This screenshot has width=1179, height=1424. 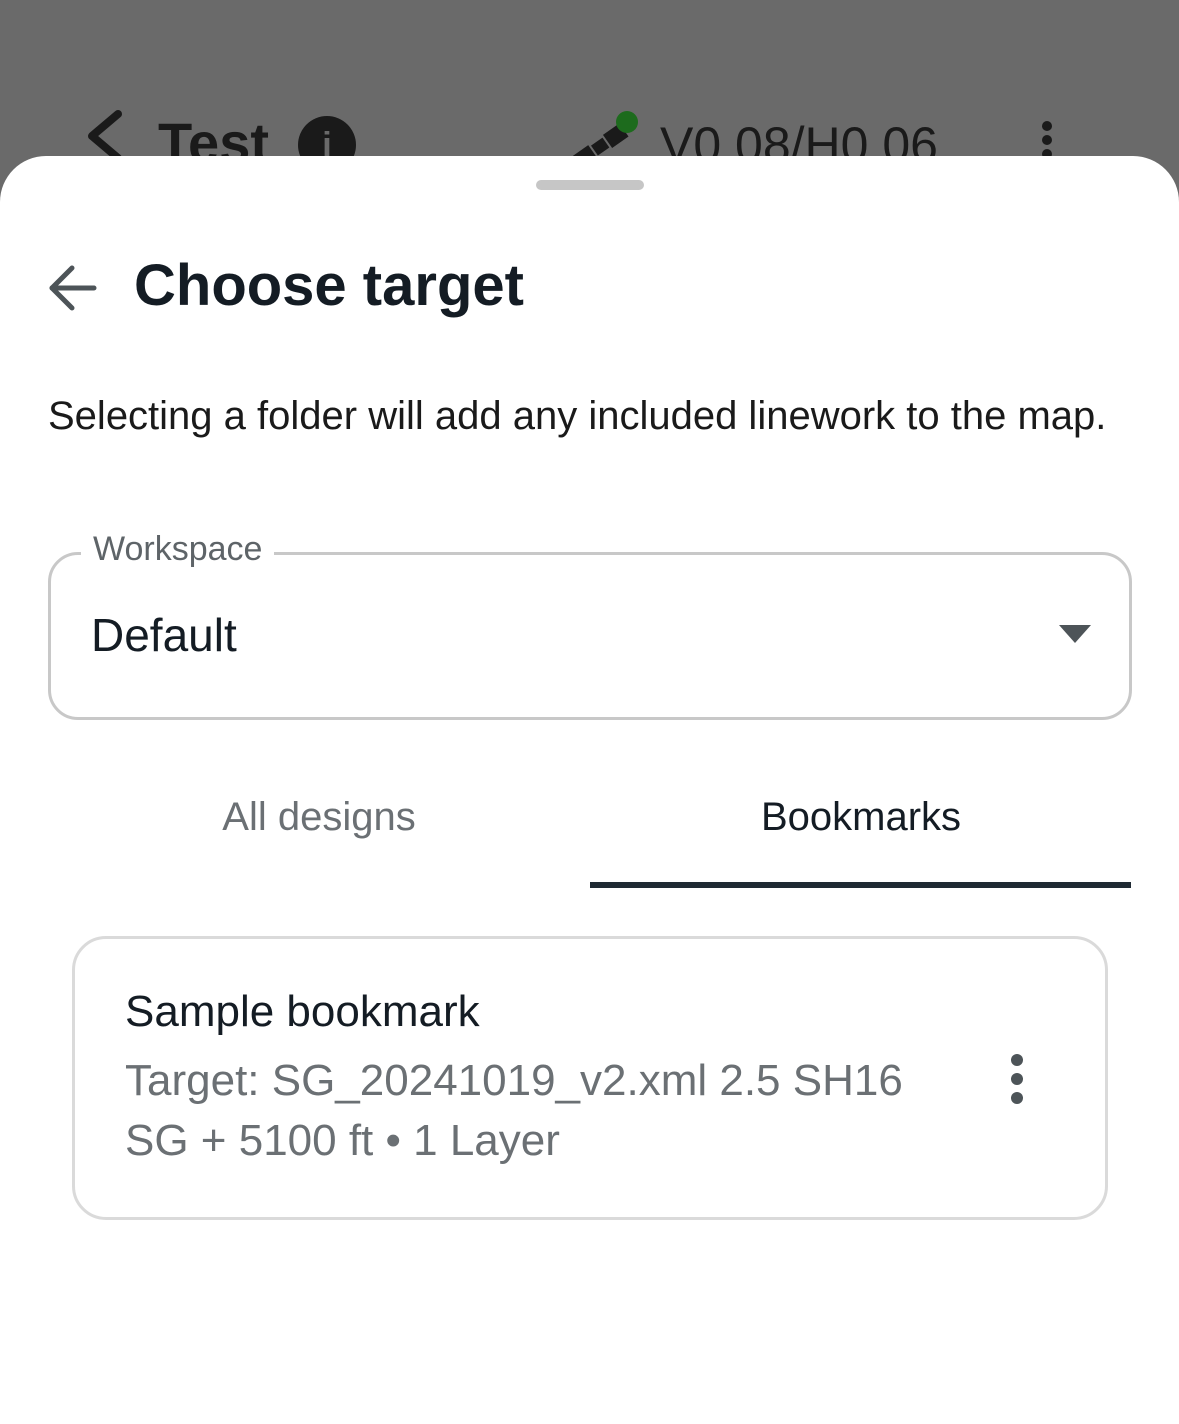 What do you see at coordinates (329, 285) in the screenshot?
I see `sheet-title: Choose target` at bounding box center [329, 285].